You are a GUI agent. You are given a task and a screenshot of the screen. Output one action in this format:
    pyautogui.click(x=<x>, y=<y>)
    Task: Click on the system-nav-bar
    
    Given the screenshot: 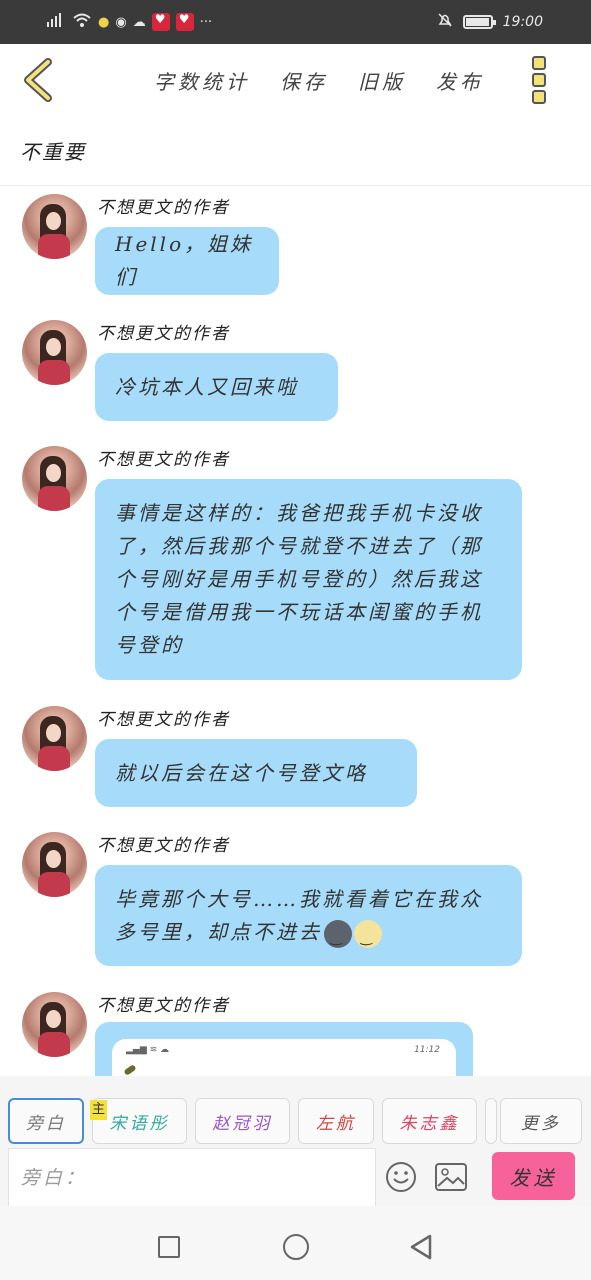 What is the action you would take?
    pyautogui.click(x=295, y=1243)
    